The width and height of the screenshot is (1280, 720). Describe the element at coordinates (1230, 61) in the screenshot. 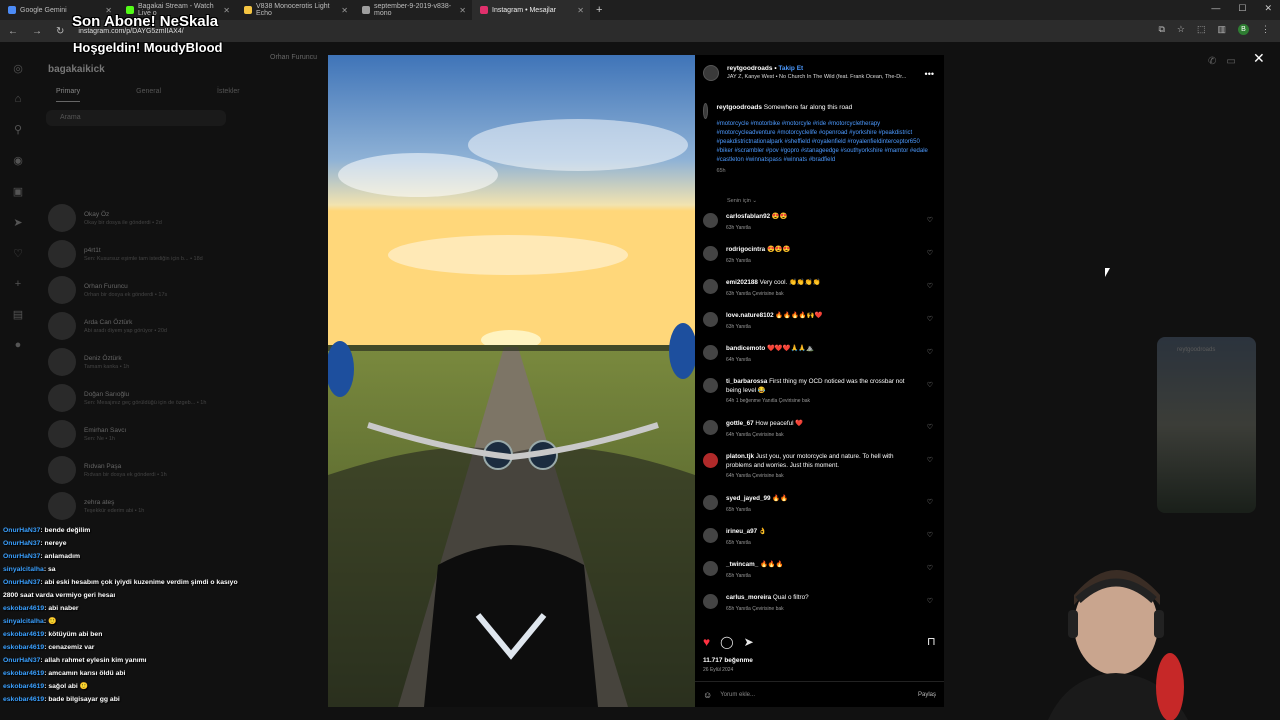

I see `video-call-icon: ▭` at that location.